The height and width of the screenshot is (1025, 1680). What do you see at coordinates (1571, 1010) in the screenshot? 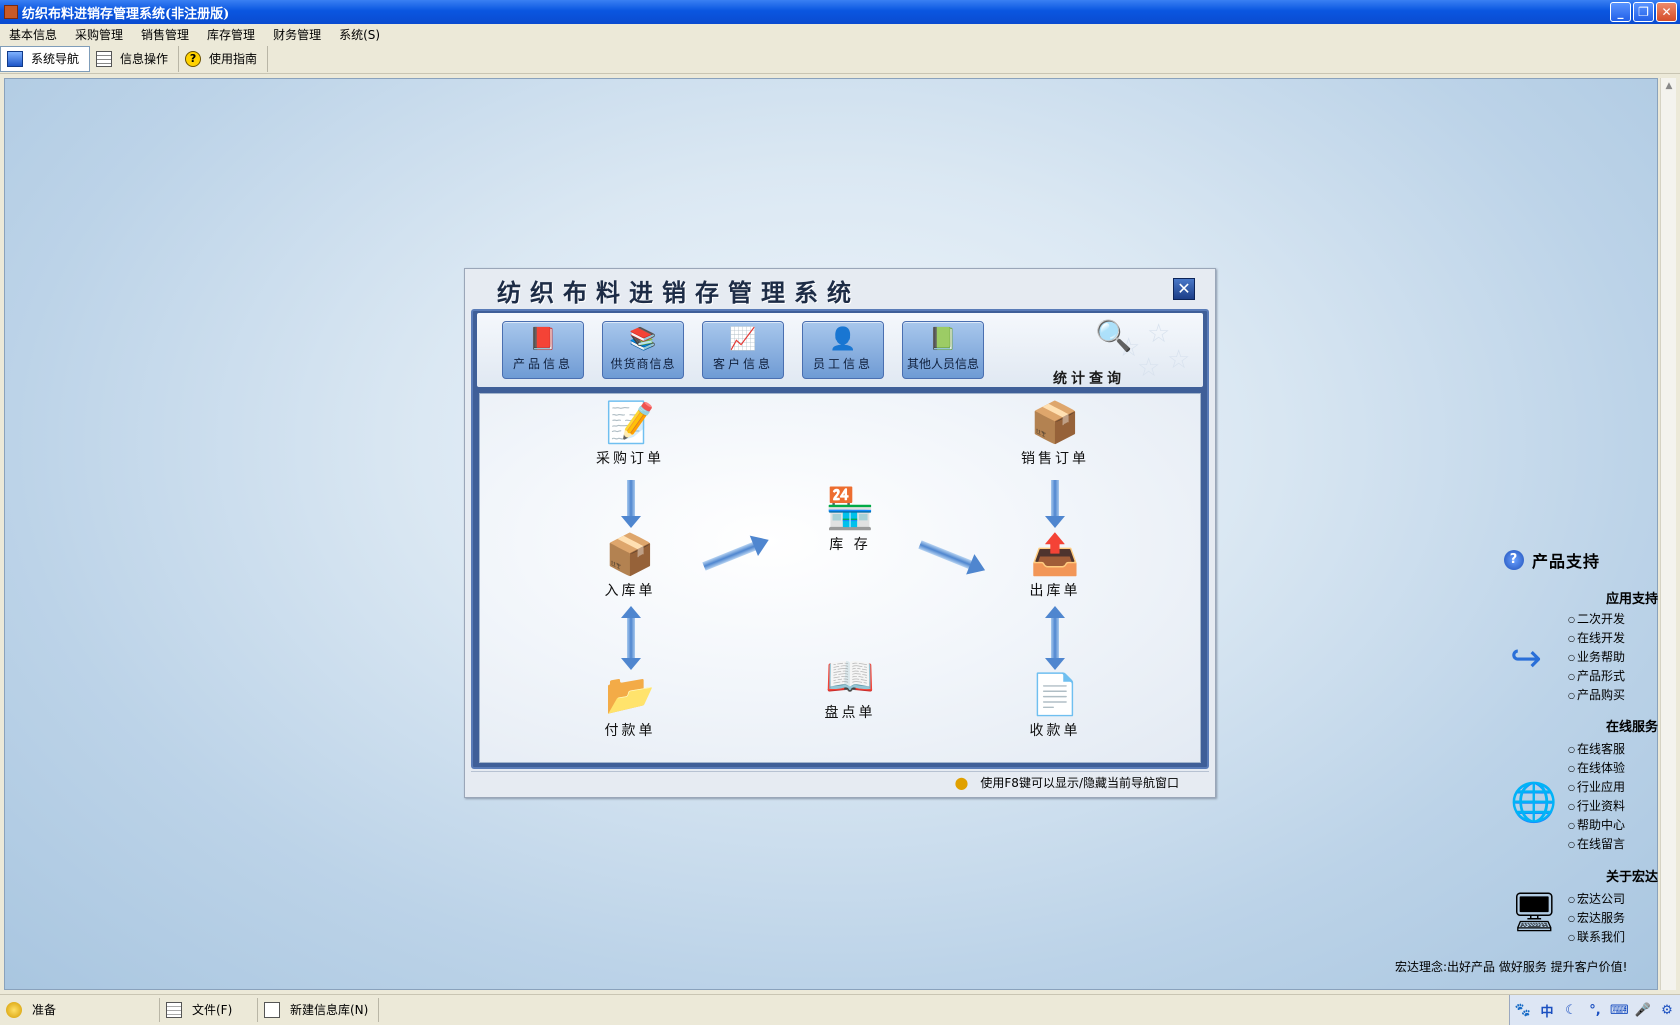
I see `moon-icon: ☾` at bounding box center [1571, 1010].